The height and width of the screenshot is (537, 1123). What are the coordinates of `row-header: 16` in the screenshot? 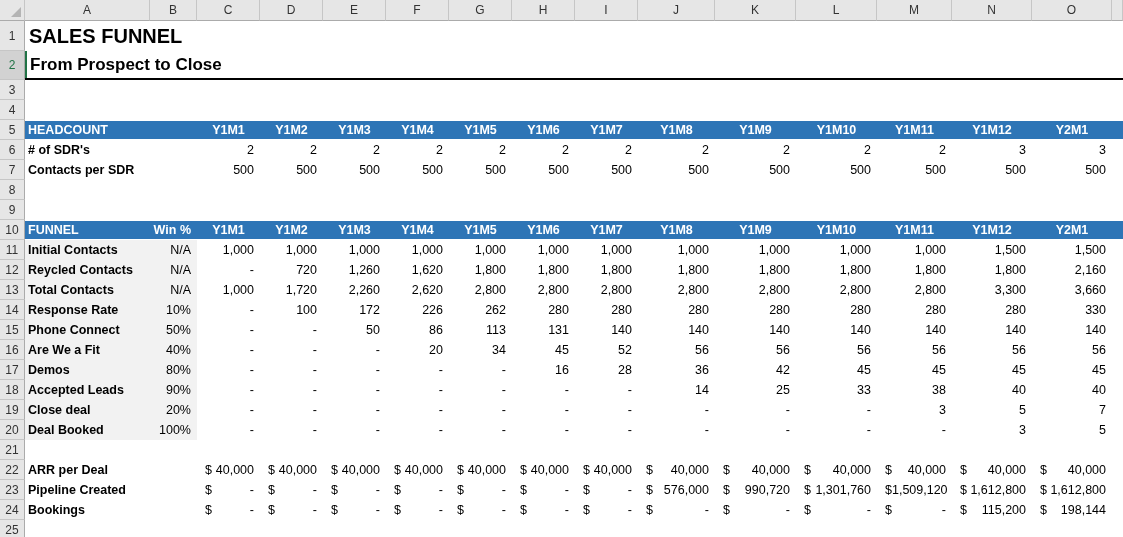 It's located at (12, 350).